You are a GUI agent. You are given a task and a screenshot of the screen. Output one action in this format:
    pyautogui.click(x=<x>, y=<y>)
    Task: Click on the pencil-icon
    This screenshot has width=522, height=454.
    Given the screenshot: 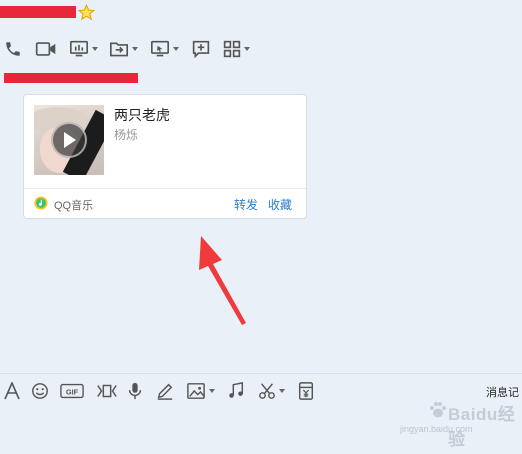 What is the action you would take?
    pyautogui.click(x=165, y=391)
    